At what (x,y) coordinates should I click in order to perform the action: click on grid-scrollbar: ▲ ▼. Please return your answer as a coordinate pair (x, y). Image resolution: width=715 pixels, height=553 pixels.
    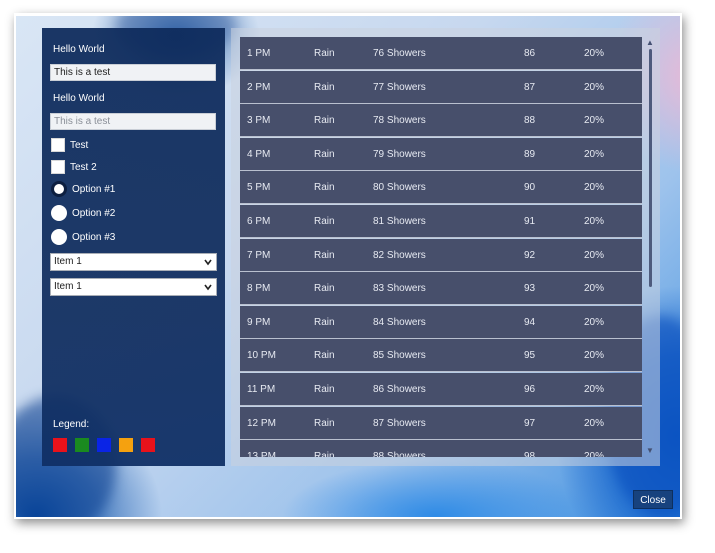
    Looking at the image, I should click on (650, 247).